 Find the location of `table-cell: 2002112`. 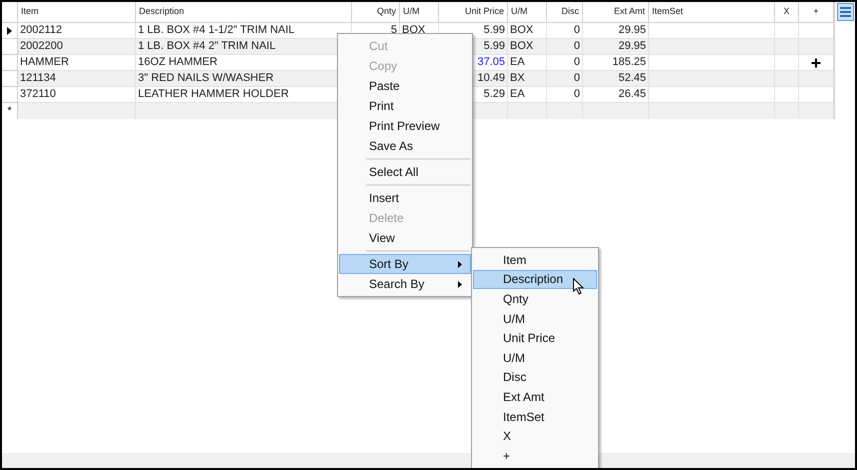

table-cell: 2002112 is located at coordinates (77, 31).